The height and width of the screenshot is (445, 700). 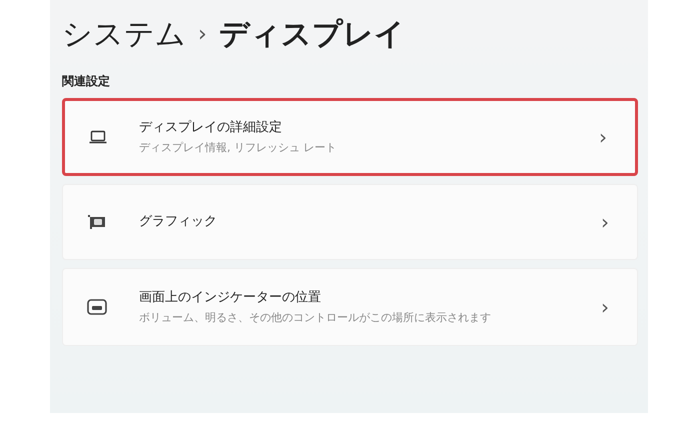 What do you see at coordinates (350, 307) in the screenshot?
I see `settings-card: 画面上のインジケーターの位置 ボリューム、明るさ、その他のコントロールがこの場所に表示されます ›` at bounding box center [350, 307].